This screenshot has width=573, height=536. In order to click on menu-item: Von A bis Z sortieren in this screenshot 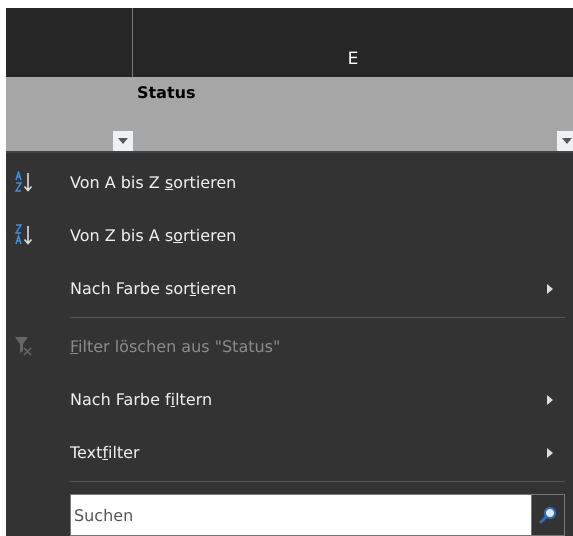, I will do `click(317, 182)`.